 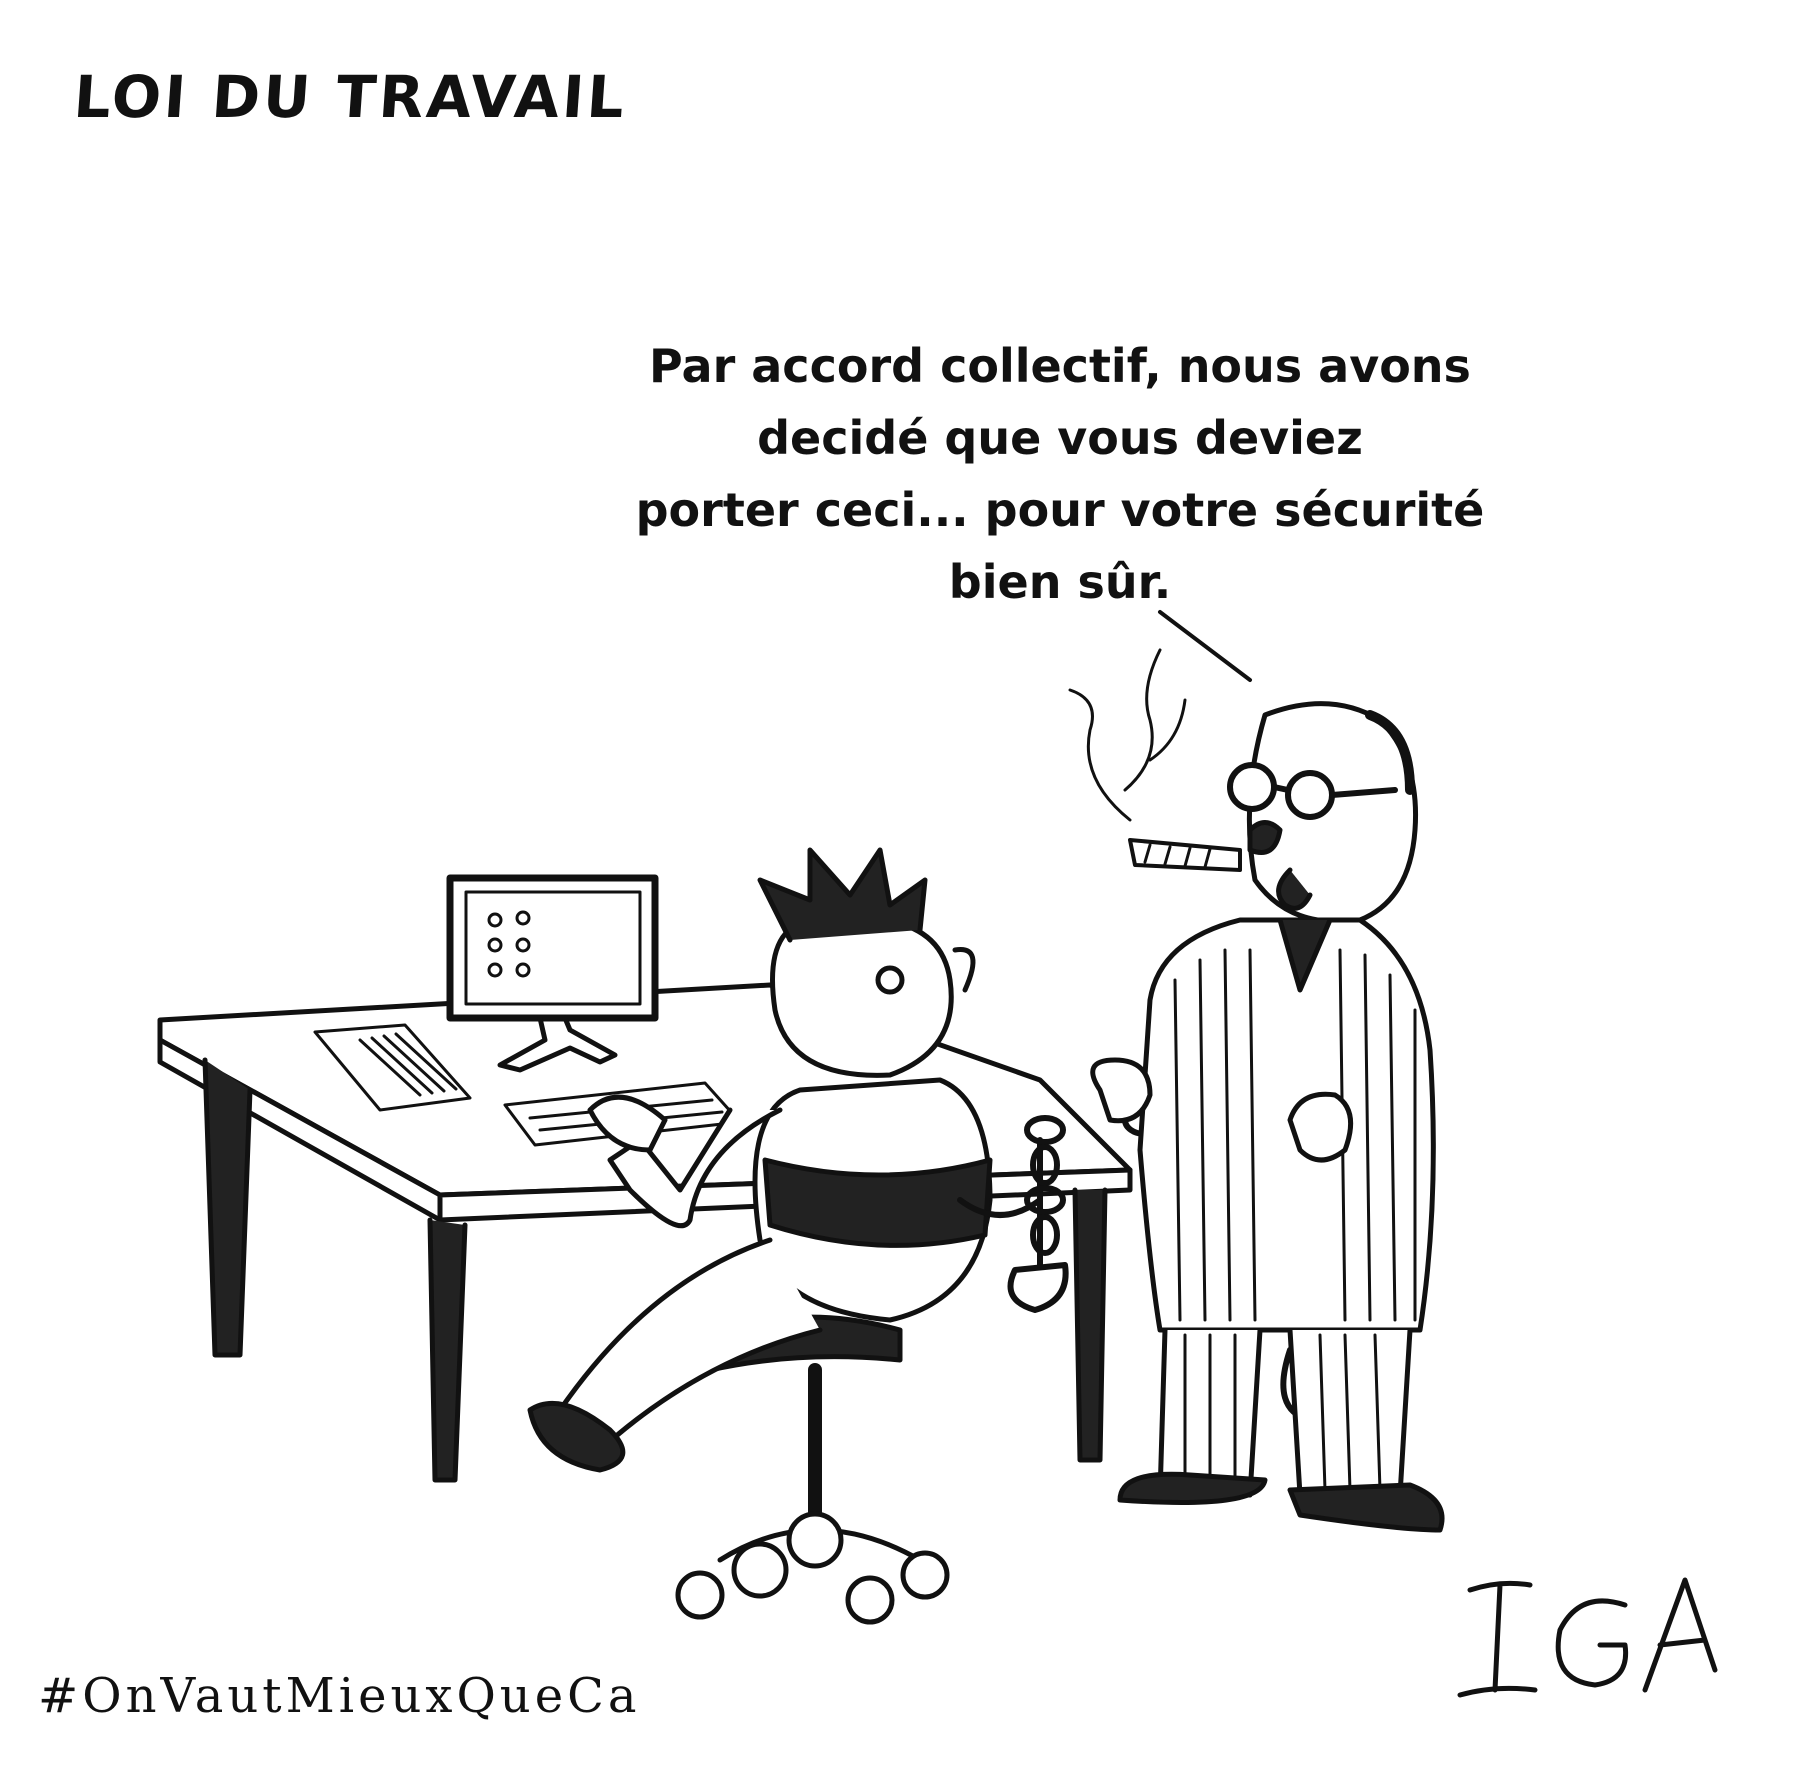 What do you see at coordinates (339, 1696) in the screenshot?
I see `hashtag-caption: #OnVautMieuxQueCa` at bounding box center [339, 1696].